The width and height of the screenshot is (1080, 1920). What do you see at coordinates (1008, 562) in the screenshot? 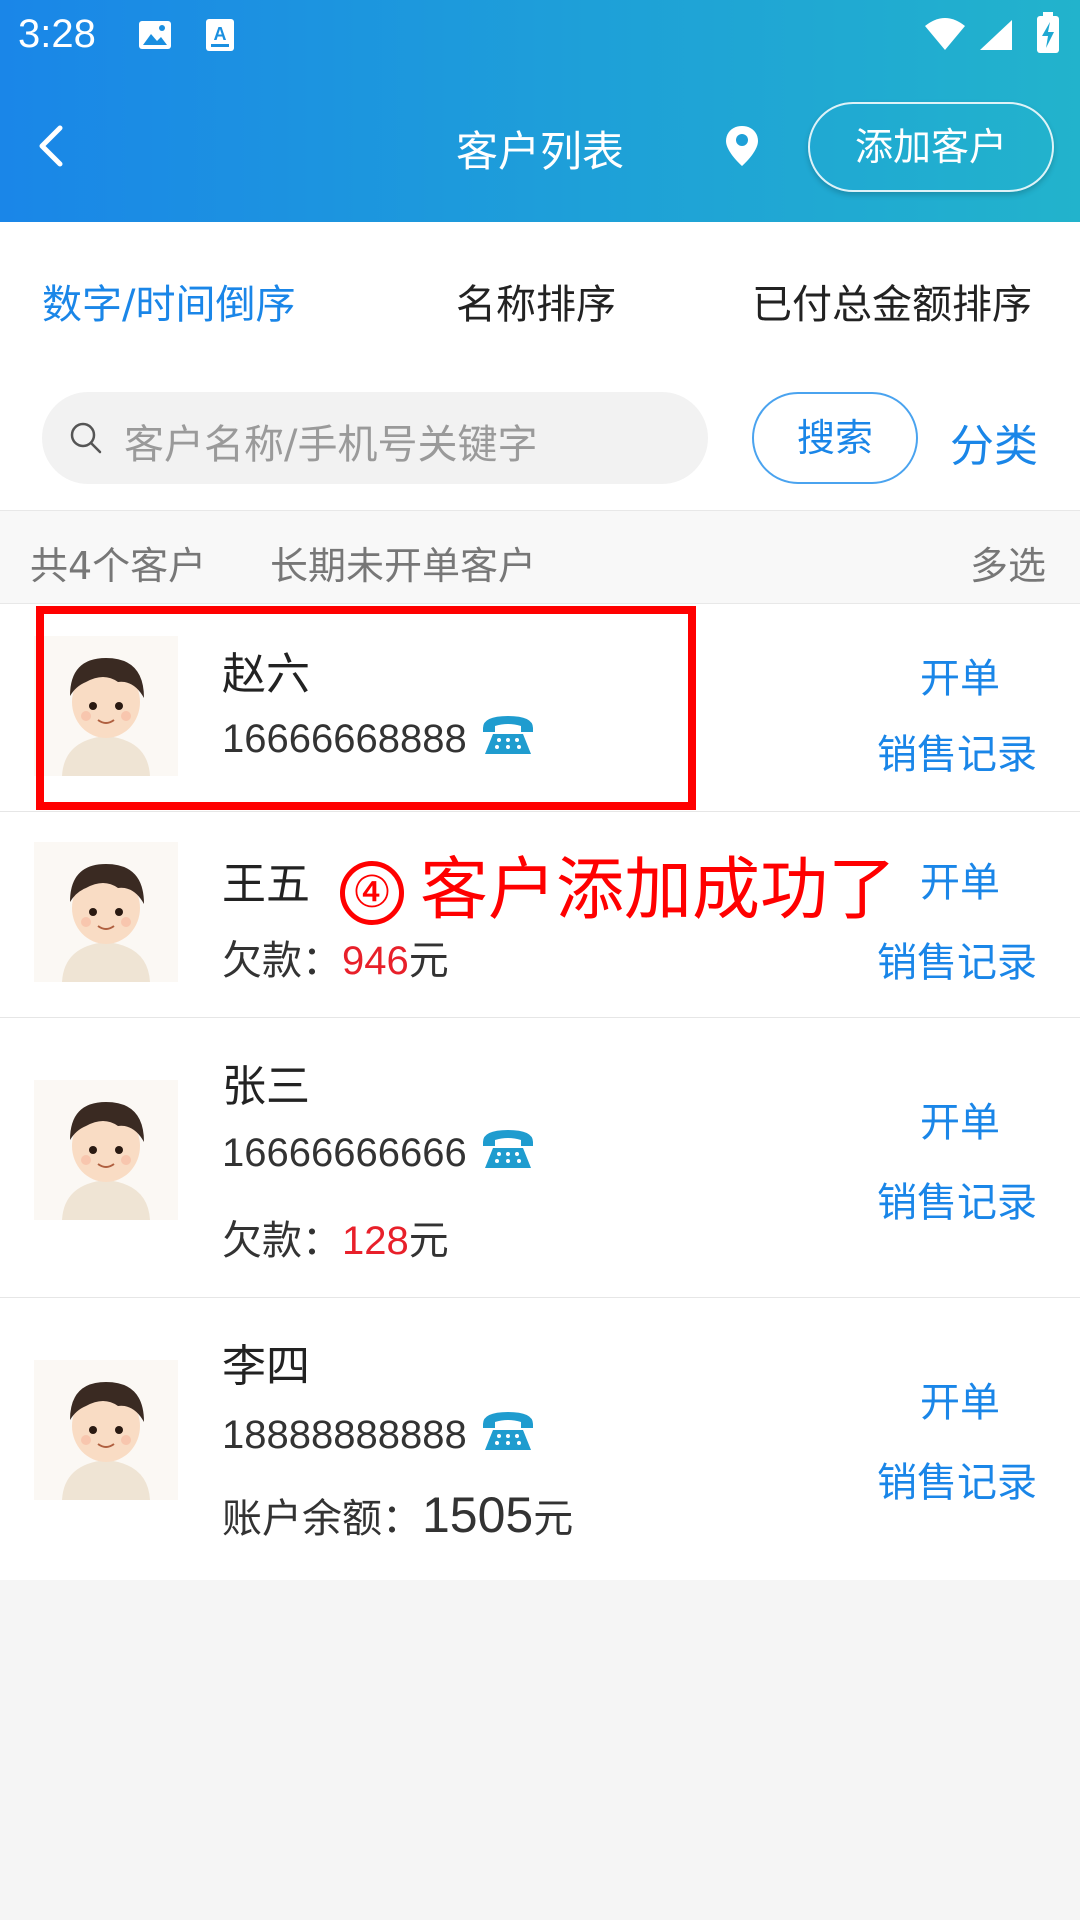
I see `multi-select-button: 多选` at bounding box center [1008, 562].